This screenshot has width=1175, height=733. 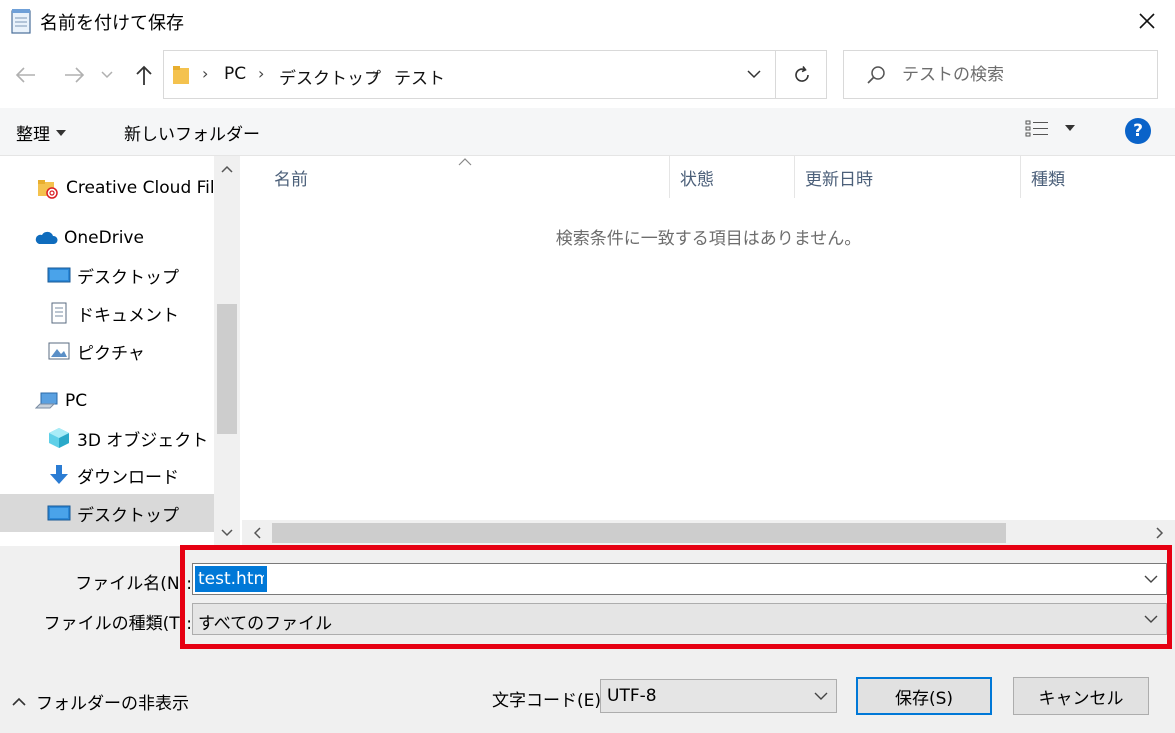 What do you see at coordinates (419, 76) in the screenshot?
I see `breadcrumb-test: テスト` at bounding box center [419, 76].